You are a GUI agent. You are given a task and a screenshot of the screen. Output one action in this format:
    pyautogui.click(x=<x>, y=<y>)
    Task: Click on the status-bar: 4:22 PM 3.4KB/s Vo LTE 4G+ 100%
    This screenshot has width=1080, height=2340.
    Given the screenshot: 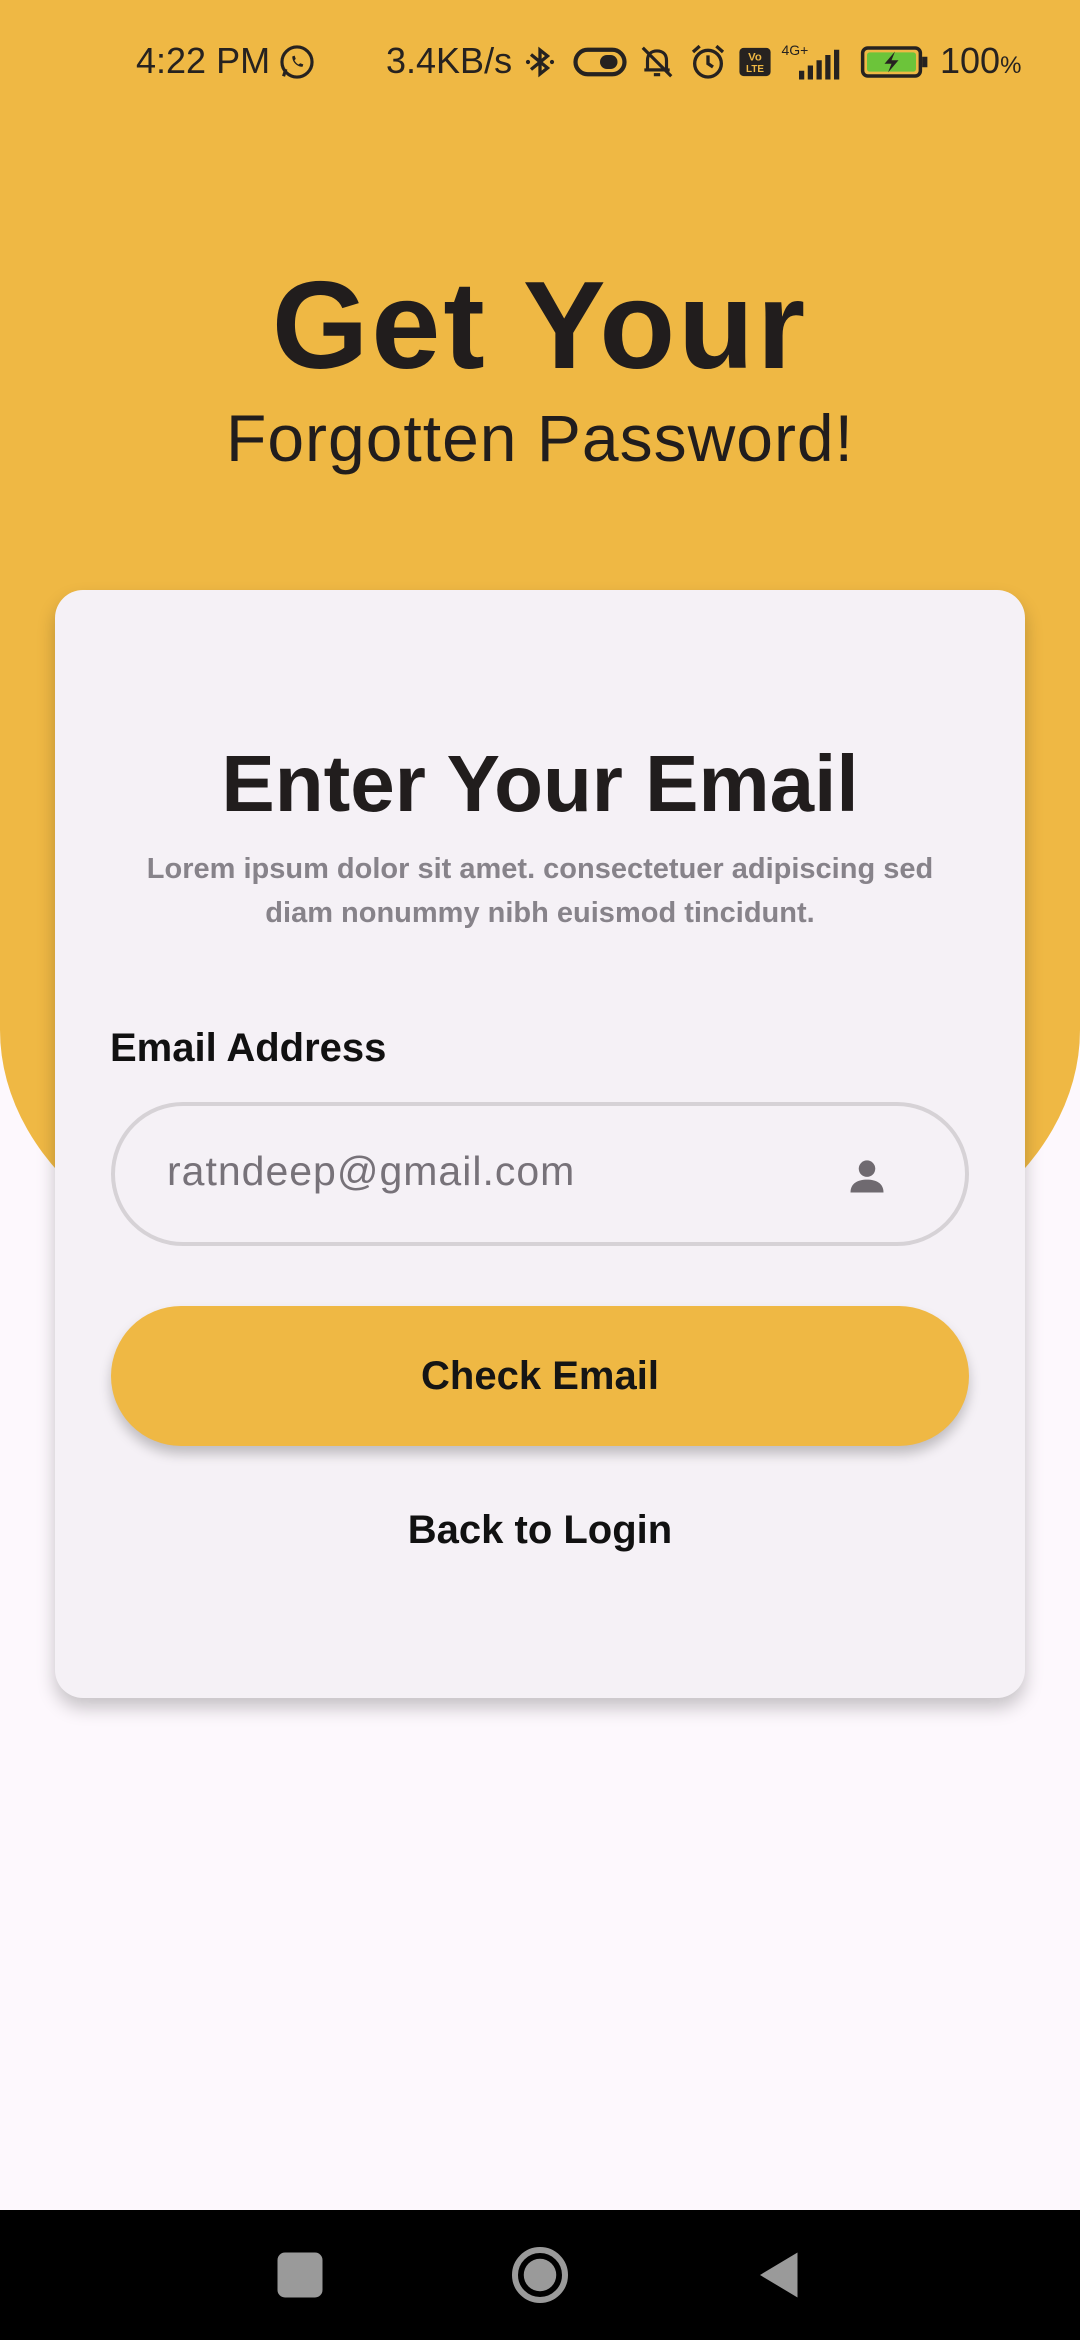 What is the action you would take?
    pyautogui.click(x=540, y=62)
    